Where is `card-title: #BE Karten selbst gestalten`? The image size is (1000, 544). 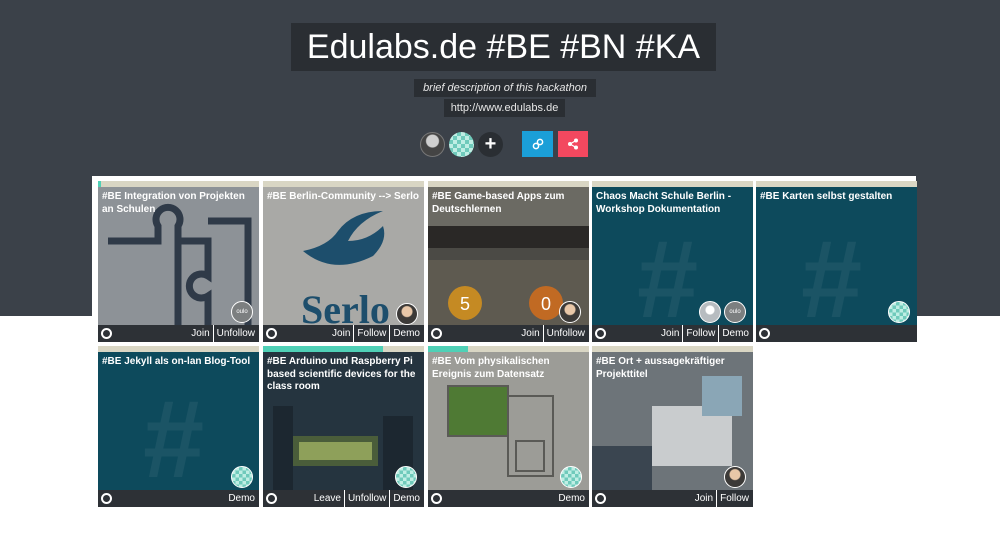 card-title: #BE Karten selbst gestalten is located at coordinates (826, 196).